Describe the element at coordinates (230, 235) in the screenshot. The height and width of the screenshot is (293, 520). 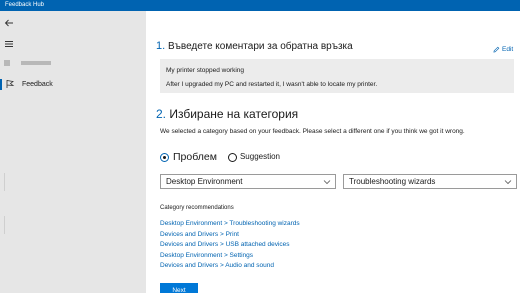
I see `recommendation-link: Devices and Drivers > Print` at that location.